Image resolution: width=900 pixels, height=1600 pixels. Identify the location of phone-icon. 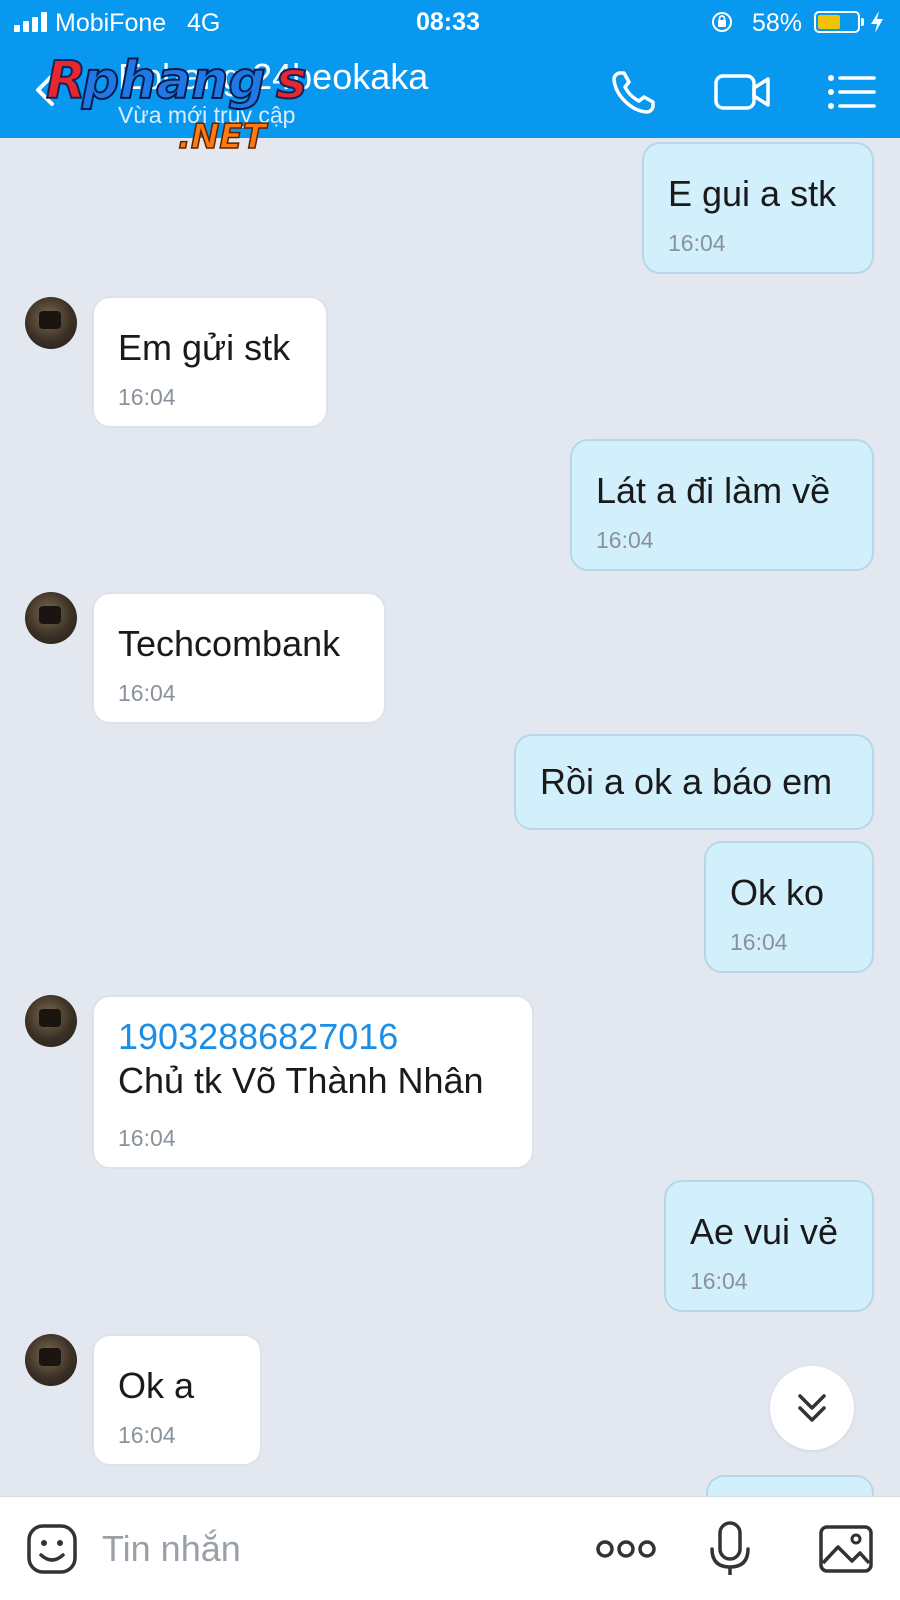
(633, 92).